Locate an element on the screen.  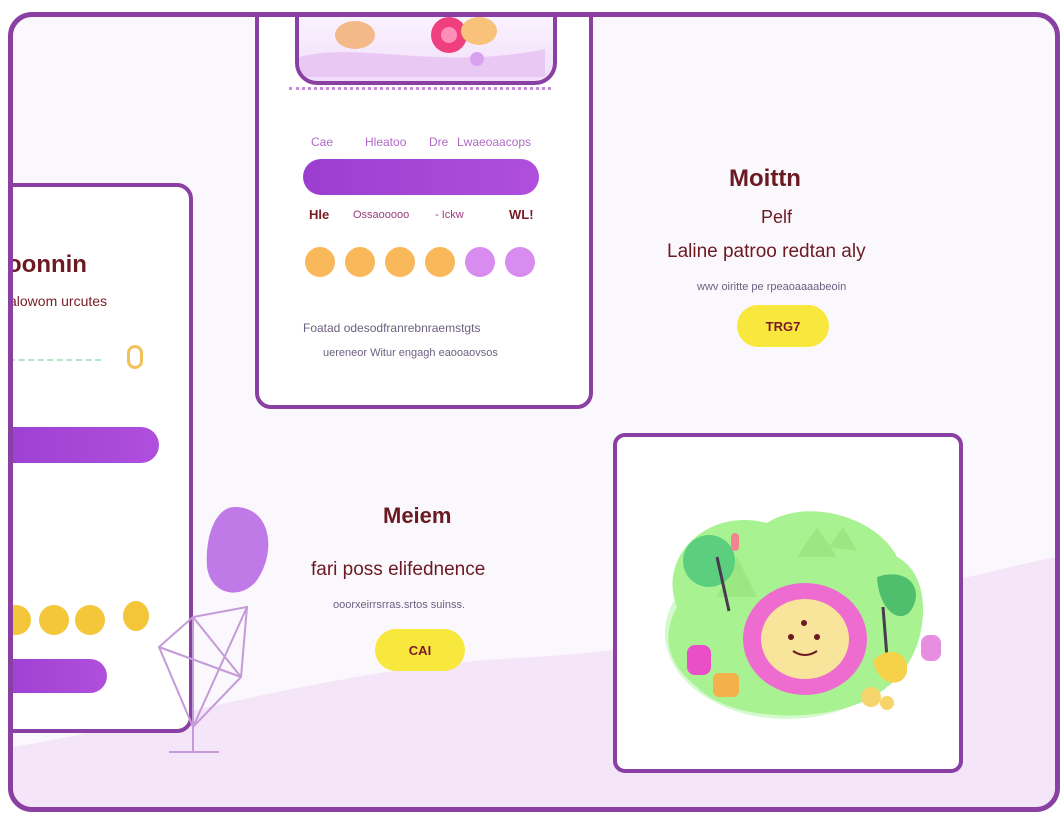
top-card-nav-link-4: Lwaeoaacops is located at coordinates (494, 142).